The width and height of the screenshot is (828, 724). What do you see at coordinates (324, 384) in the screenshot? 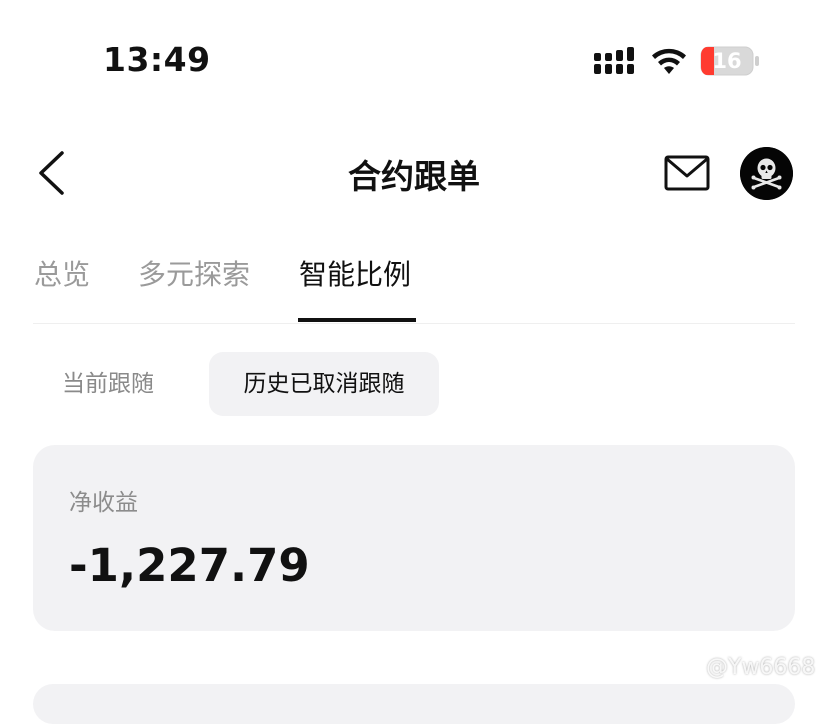
I see `subtab-history-cancelled: 历史已取消跟随` at bounding box center [324, 384].